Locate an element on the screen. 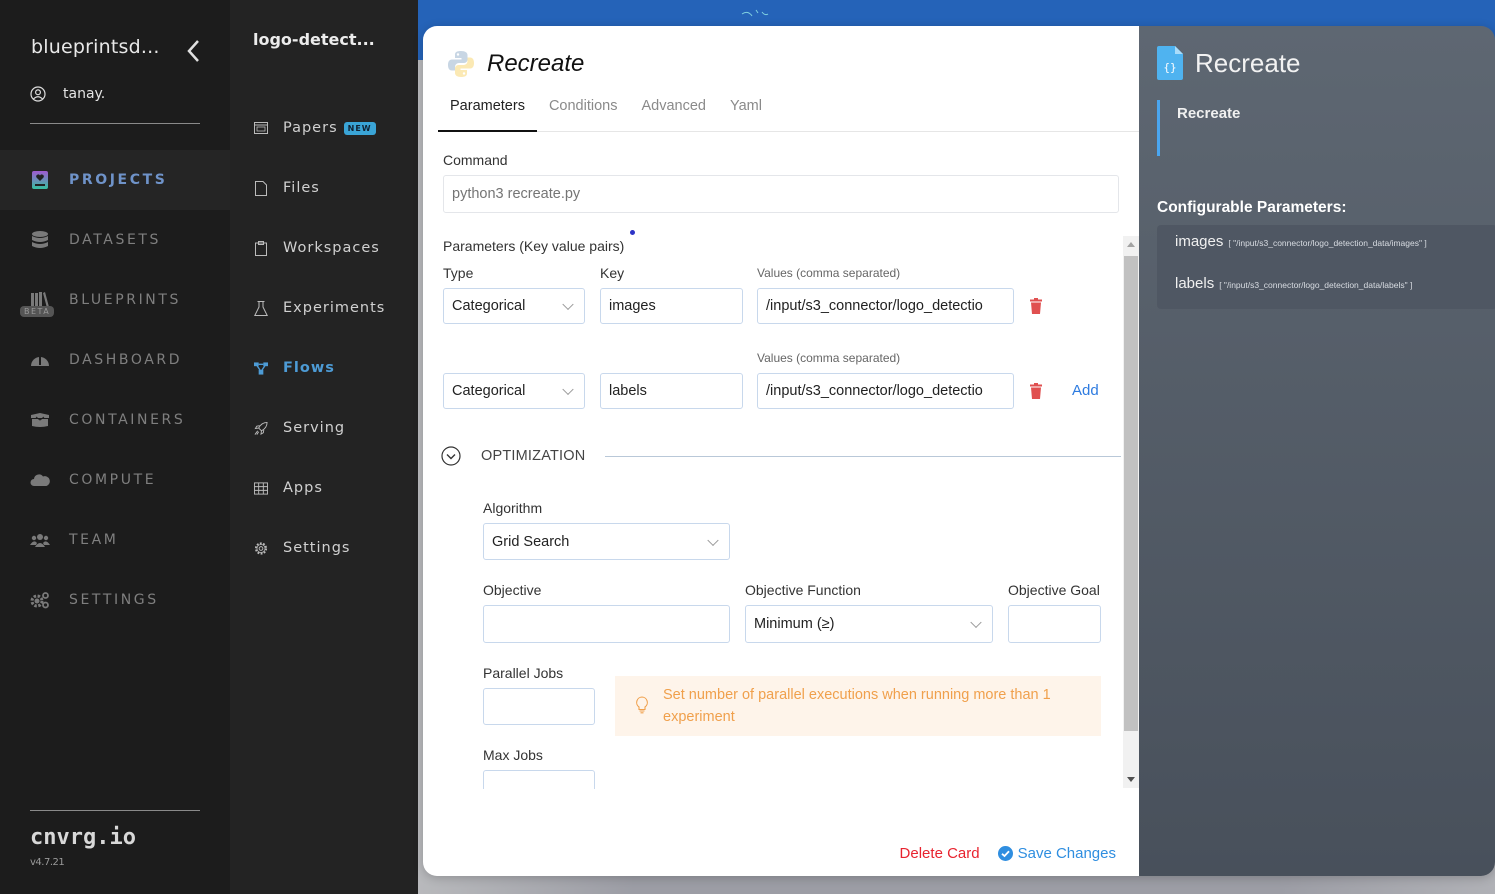 Image resolution: width=1495 pixels, height=894 pixels. nav-label: Experiments is located at coordinates (334, 308).